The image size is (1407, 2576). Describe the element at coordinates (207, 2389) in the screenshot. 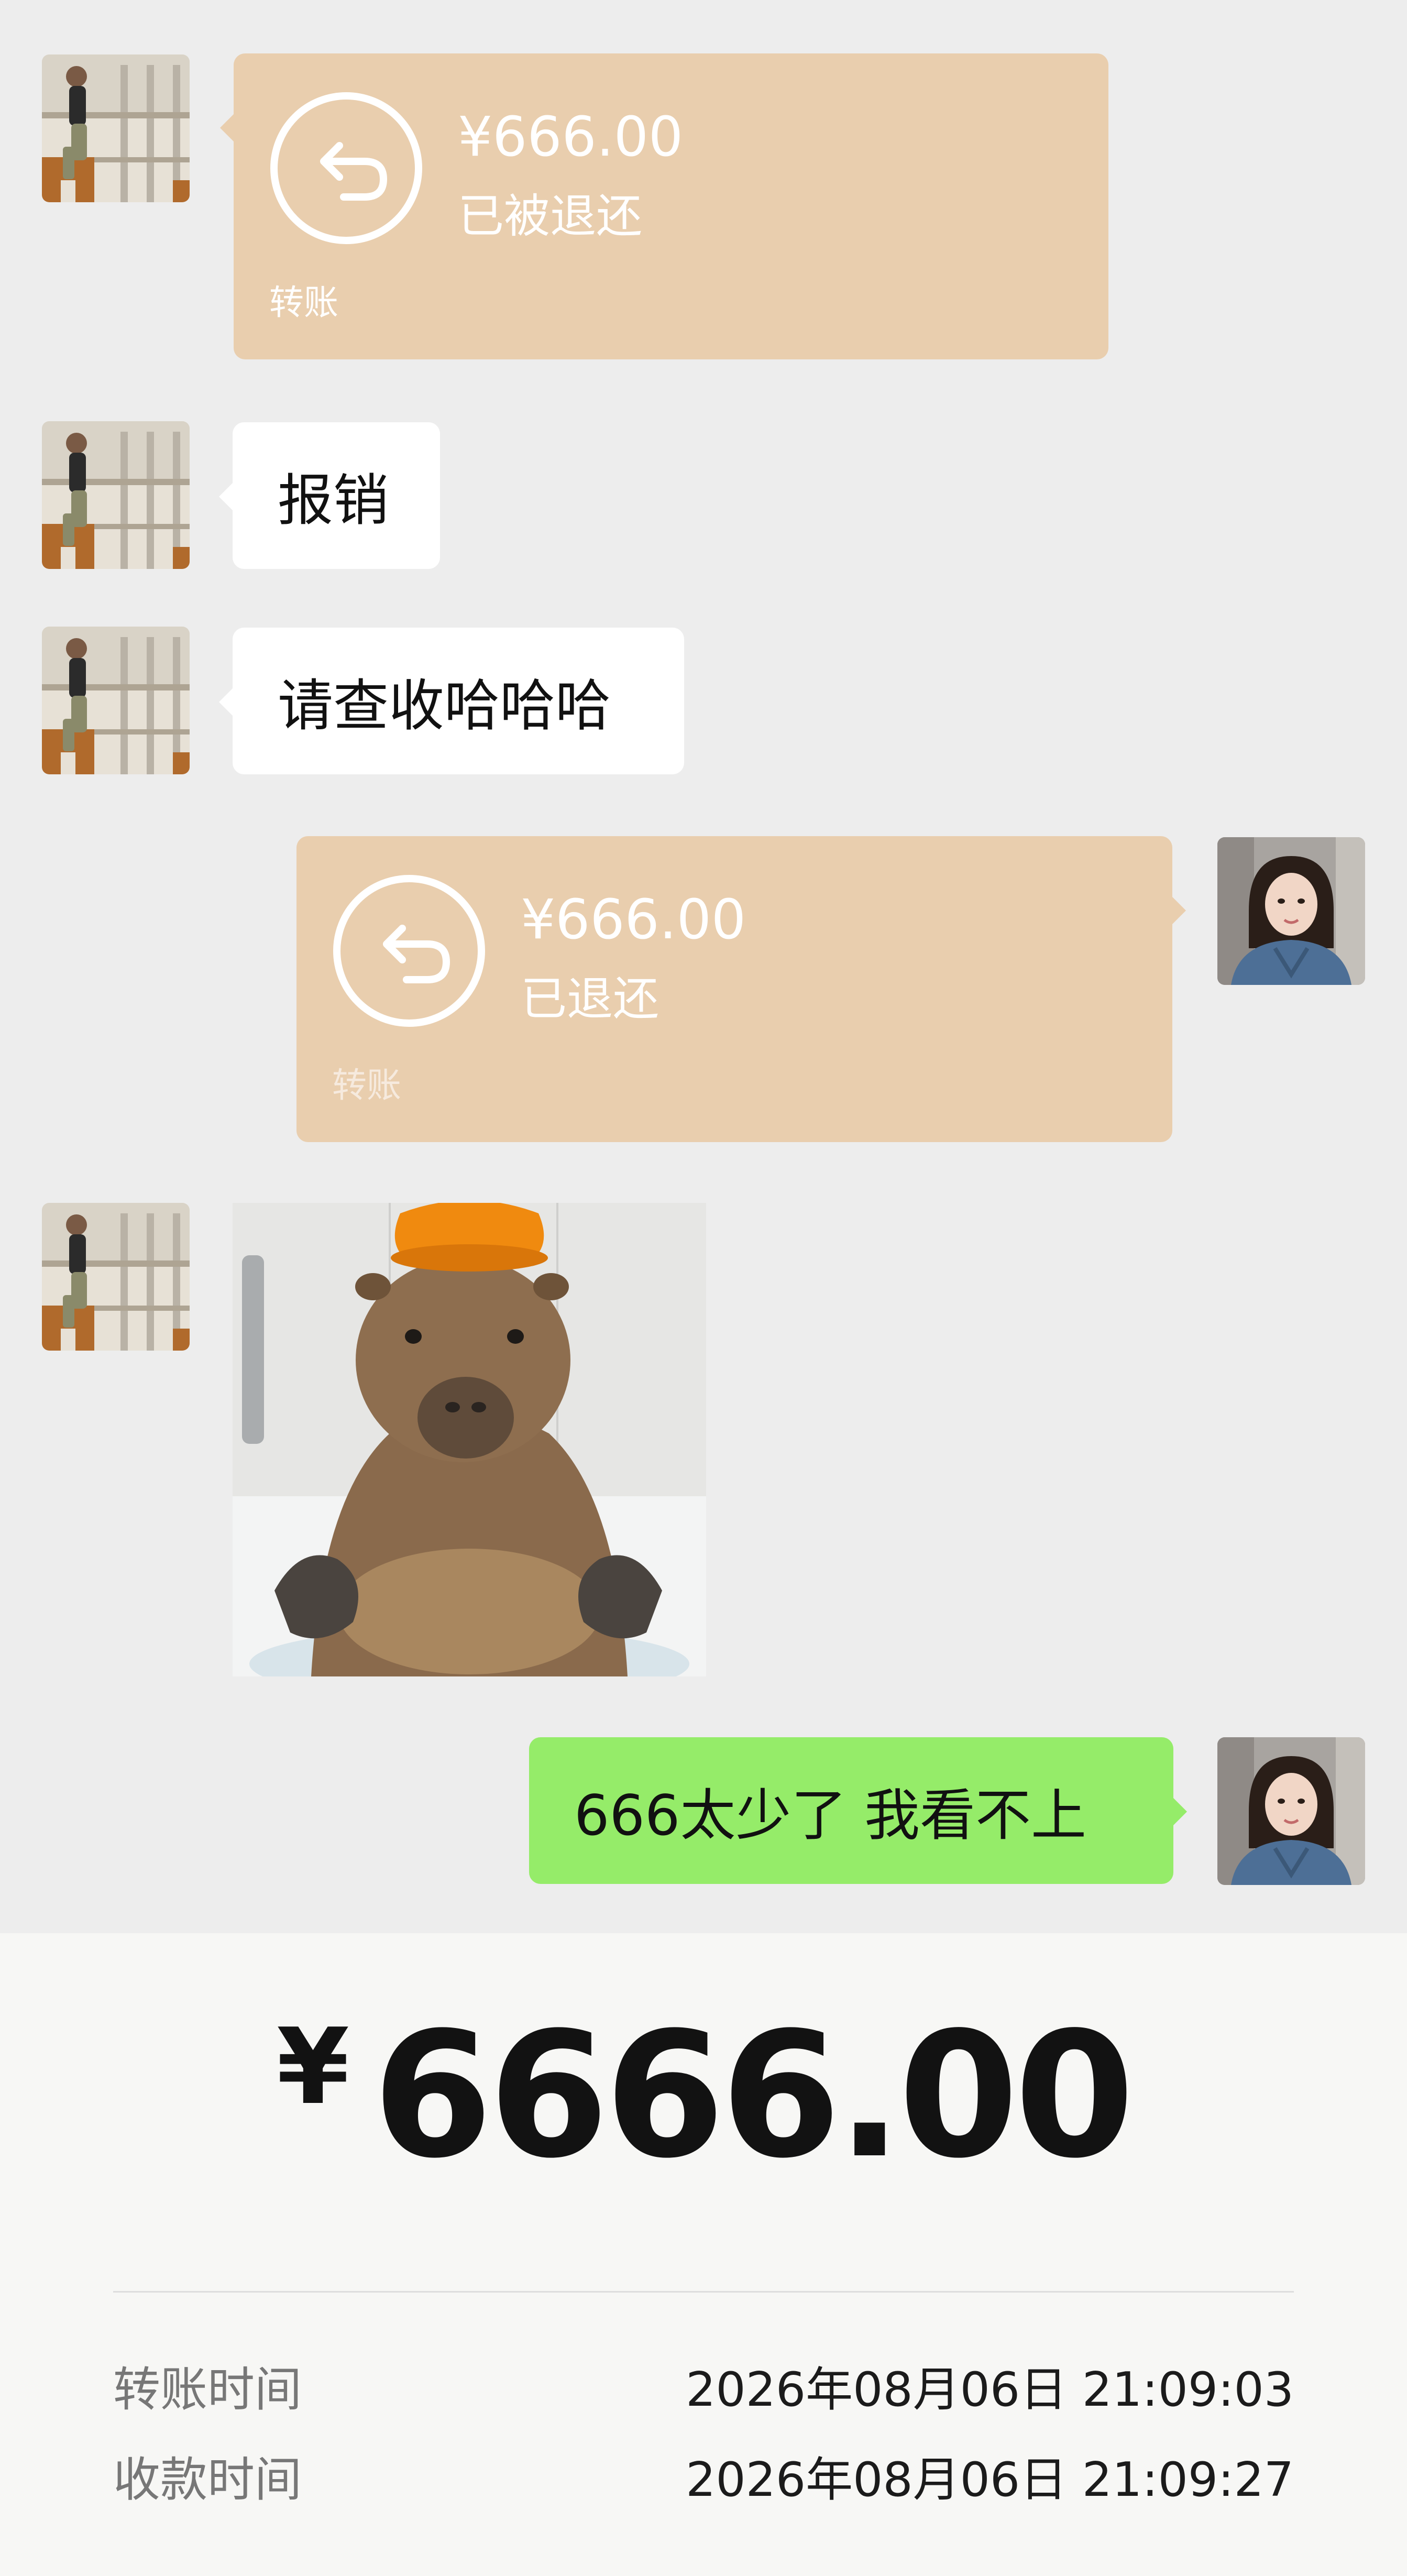

I see `transfer-time-label: 转账时间` at that location.